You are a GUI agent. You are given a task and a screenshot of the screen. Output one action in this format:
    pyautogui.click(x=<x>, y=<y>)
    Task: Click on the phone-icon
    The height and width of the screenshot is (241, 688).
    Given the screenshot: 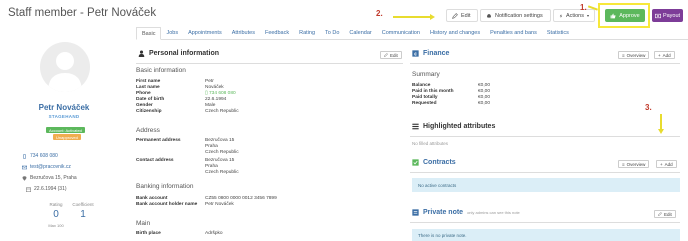 What is the action you would take?
    pyautogui.click(x=24, y=156)
    